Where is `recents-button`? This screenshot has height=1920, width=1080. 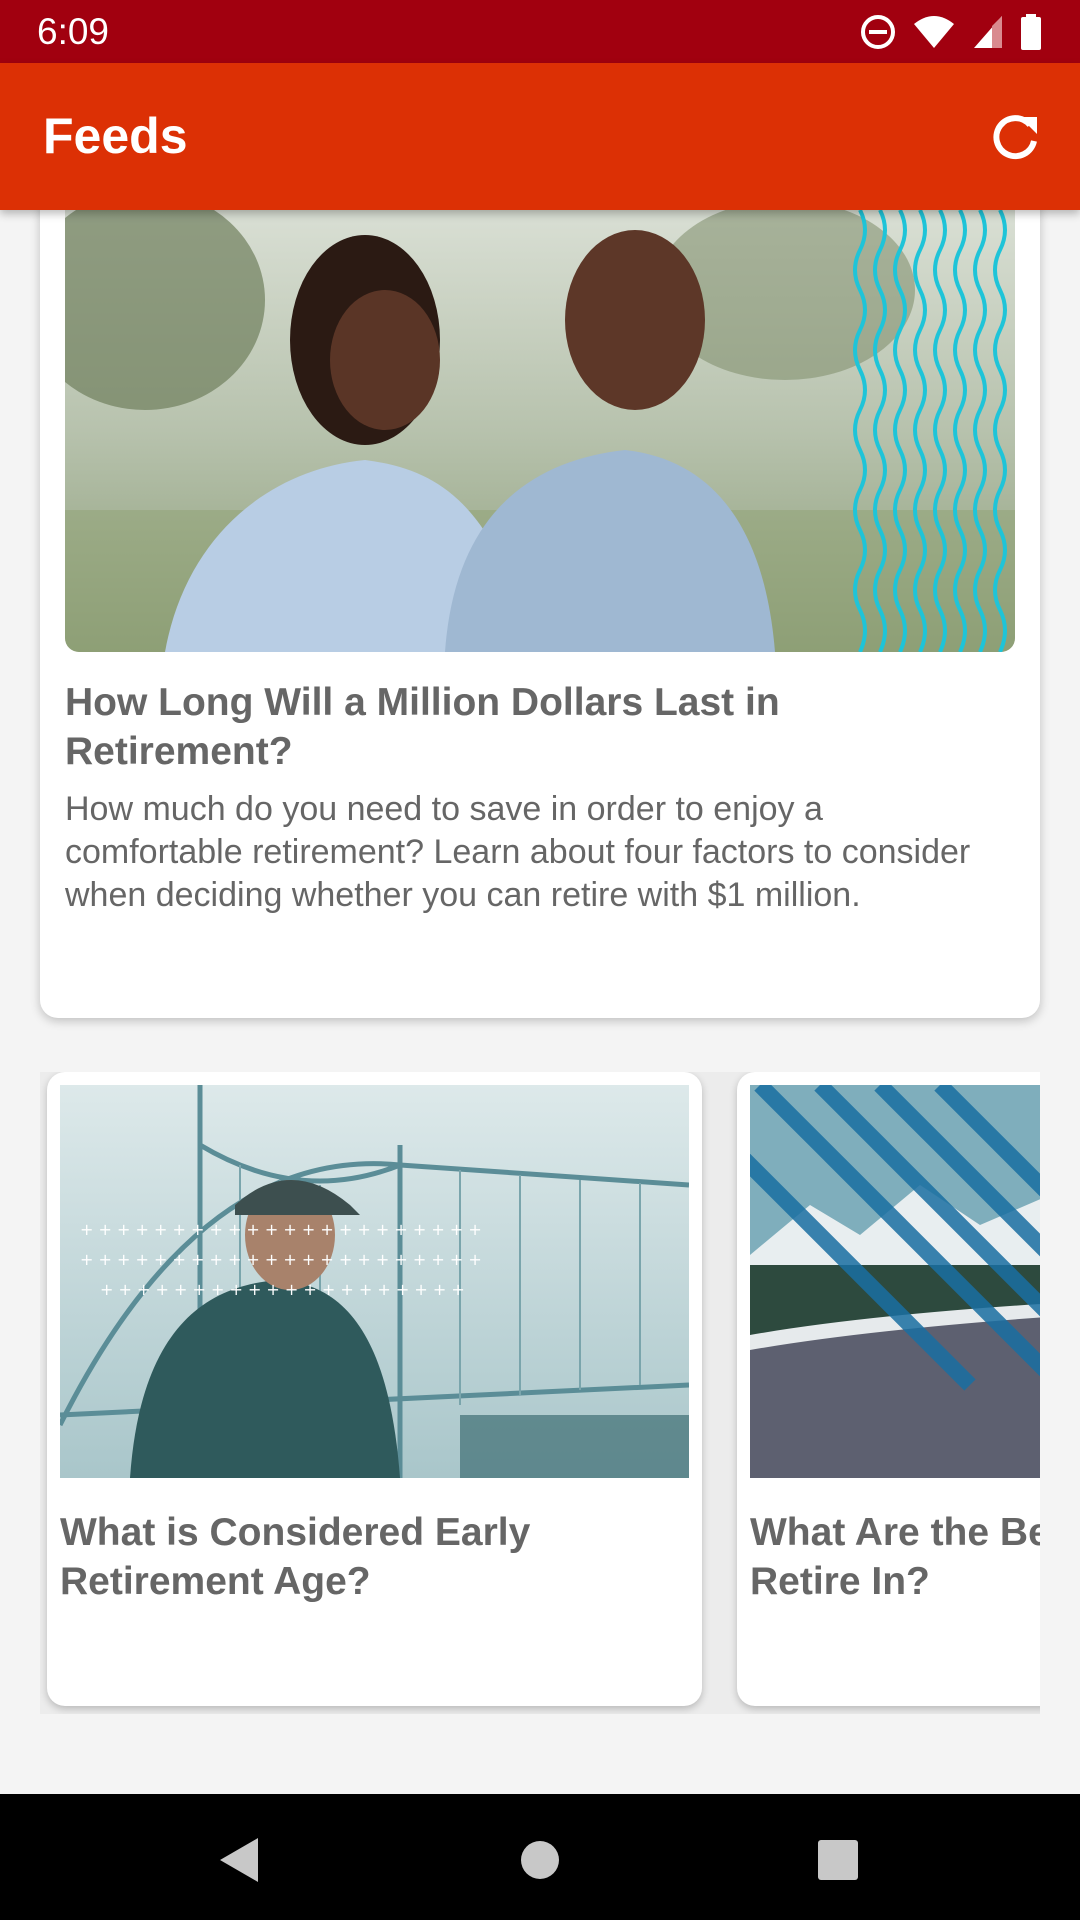 recents-button is located at coordinates (838, 1860).